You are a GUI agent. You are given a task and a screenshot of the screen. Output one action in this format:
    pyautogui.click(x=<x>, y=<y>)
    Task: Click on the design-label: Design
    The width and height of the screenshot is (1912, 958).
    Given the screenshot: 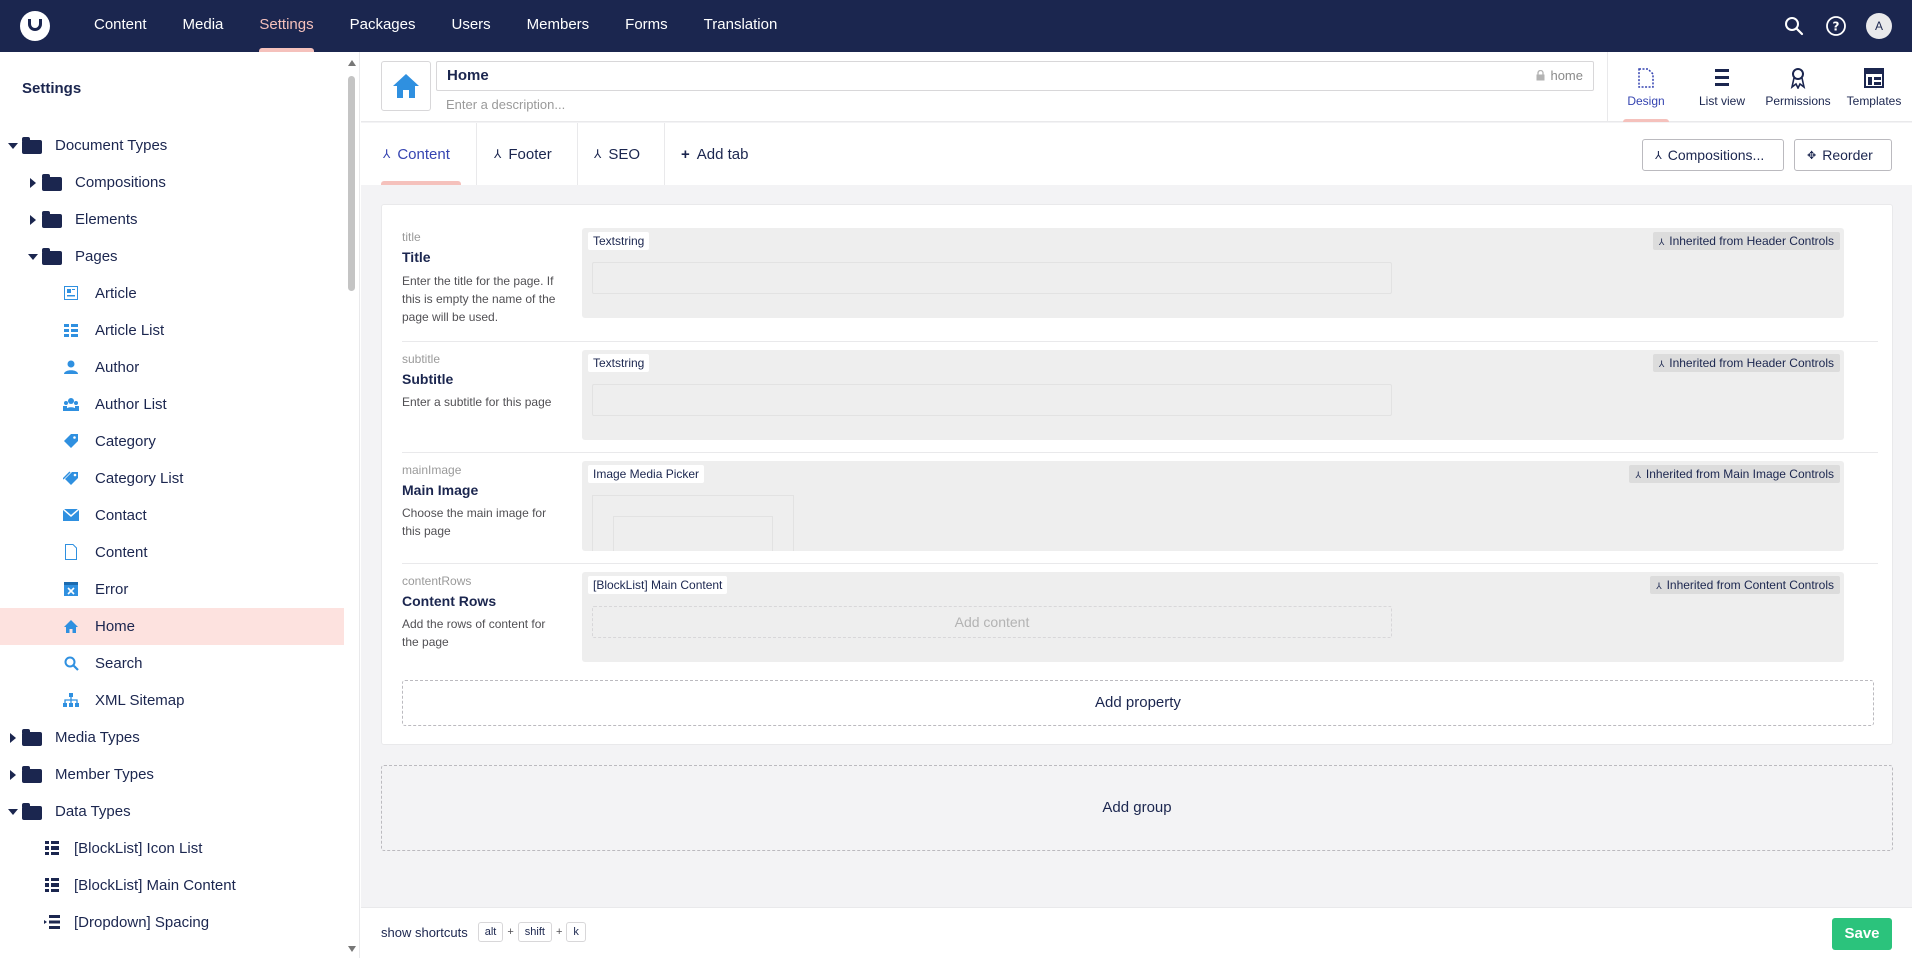 What is the action you would take?
    pyautogui.click(x=1646, y=101)
    